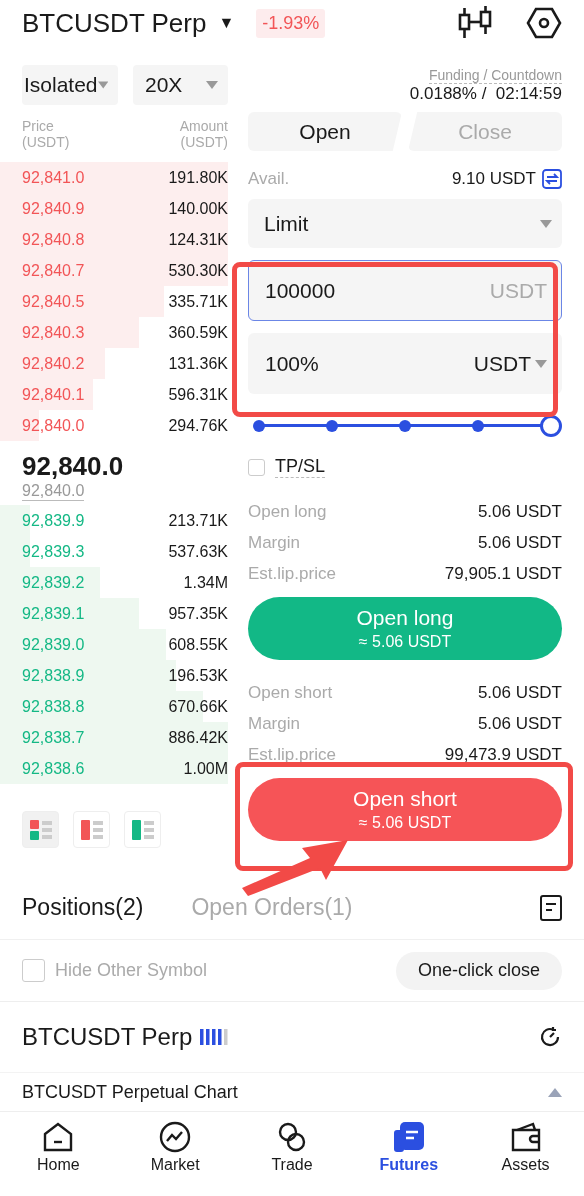 Image resolution: width=584 pixels, height=1196 pixels. I want to click on info-label: Open long, so click(287, 511).